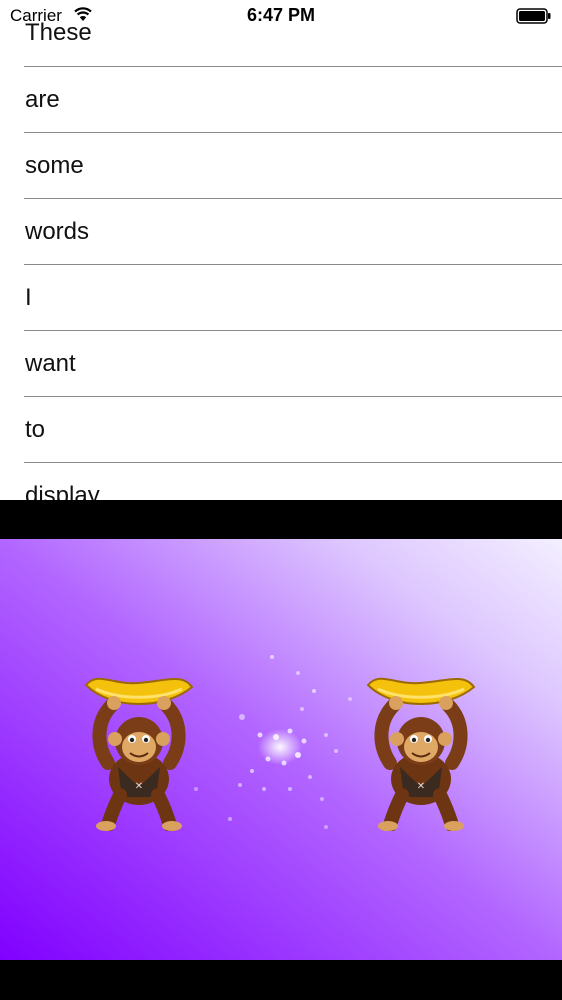 Image resolution: width=562 pixels, height=1000 pixels. Describe the element at coordinates (293, 297) in the screenshot. I see `table-row: I` at that location.